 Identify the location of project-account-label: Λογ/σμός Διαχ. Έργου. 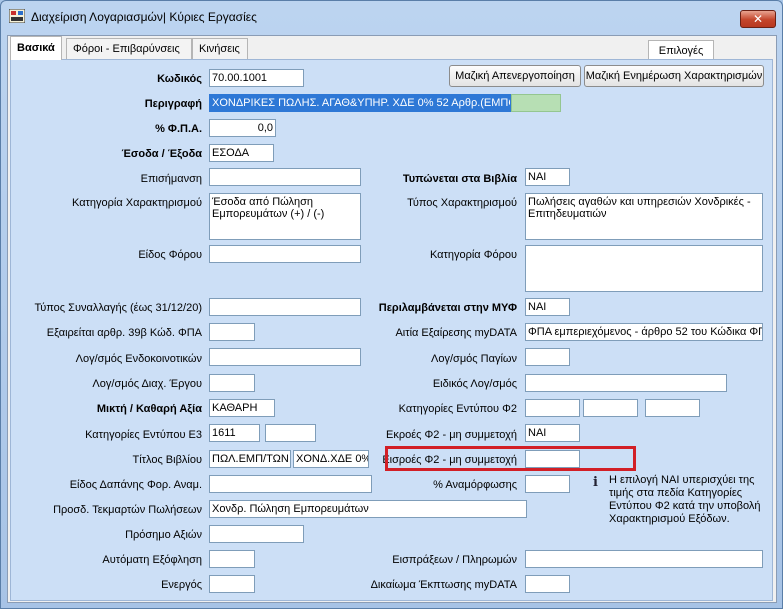
(147, 384).